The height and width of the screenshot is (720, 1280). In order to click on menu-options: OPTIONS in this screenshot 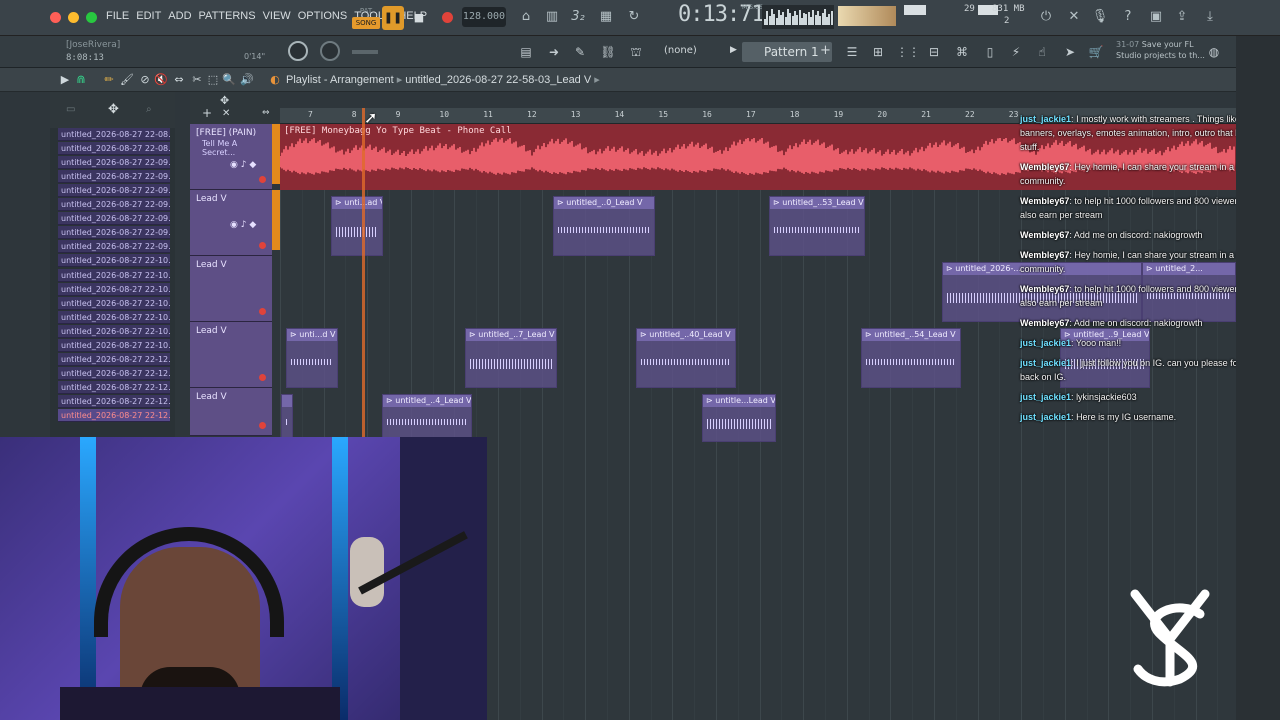, I will do `click(323, 16)`.